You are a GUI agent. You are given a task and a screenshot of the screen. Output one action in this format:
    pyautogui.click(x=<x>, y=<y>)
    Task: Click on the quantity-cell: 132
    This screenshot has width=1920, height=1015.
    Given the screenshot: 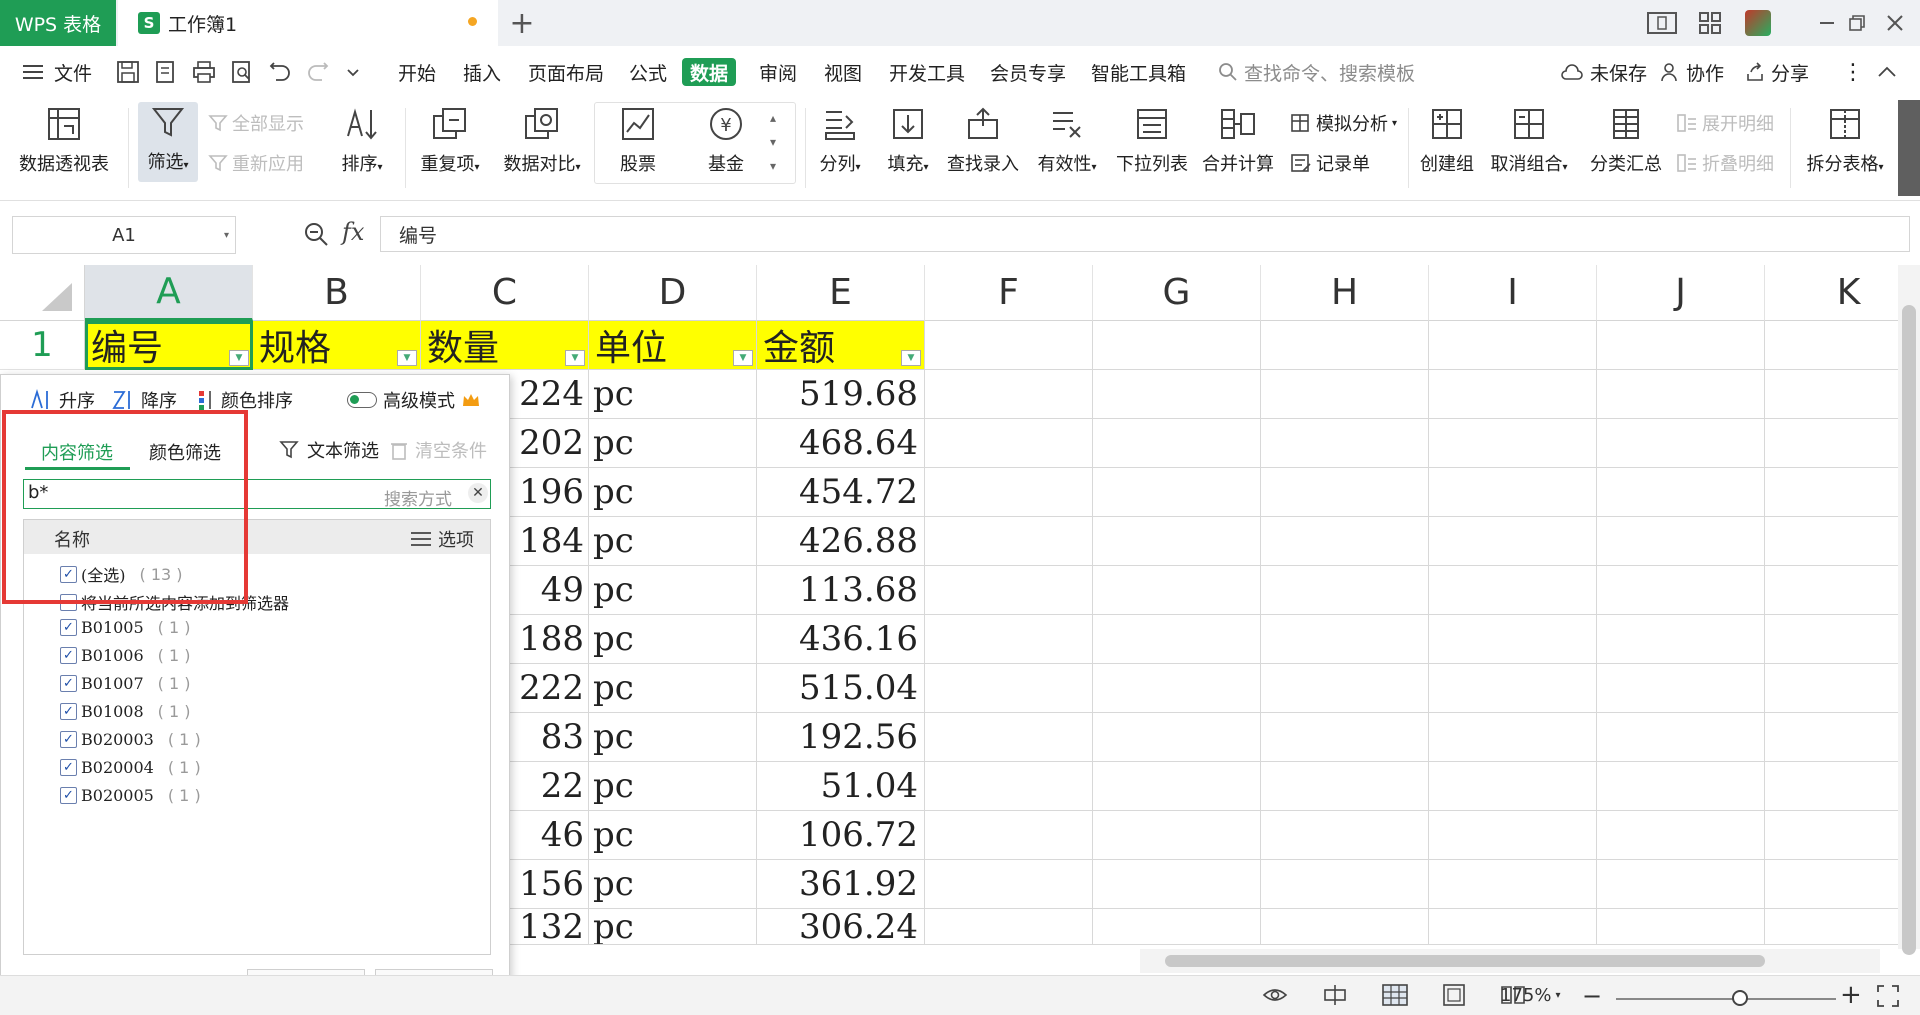 What is the action you would take?
    pyautogui.click(x=549, y=927)
    